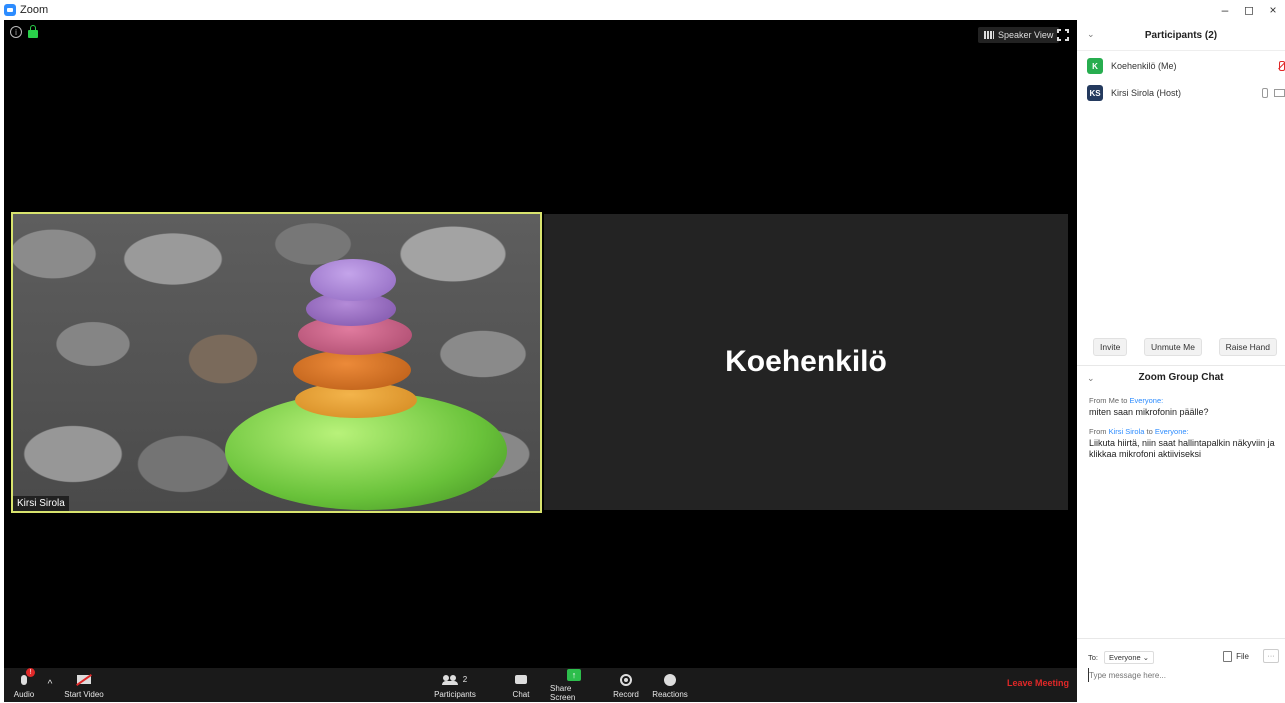  What do you see at coordinates (352, 370) in the screenshot?
I see `stone-orange` at bounding box center [352, 370].